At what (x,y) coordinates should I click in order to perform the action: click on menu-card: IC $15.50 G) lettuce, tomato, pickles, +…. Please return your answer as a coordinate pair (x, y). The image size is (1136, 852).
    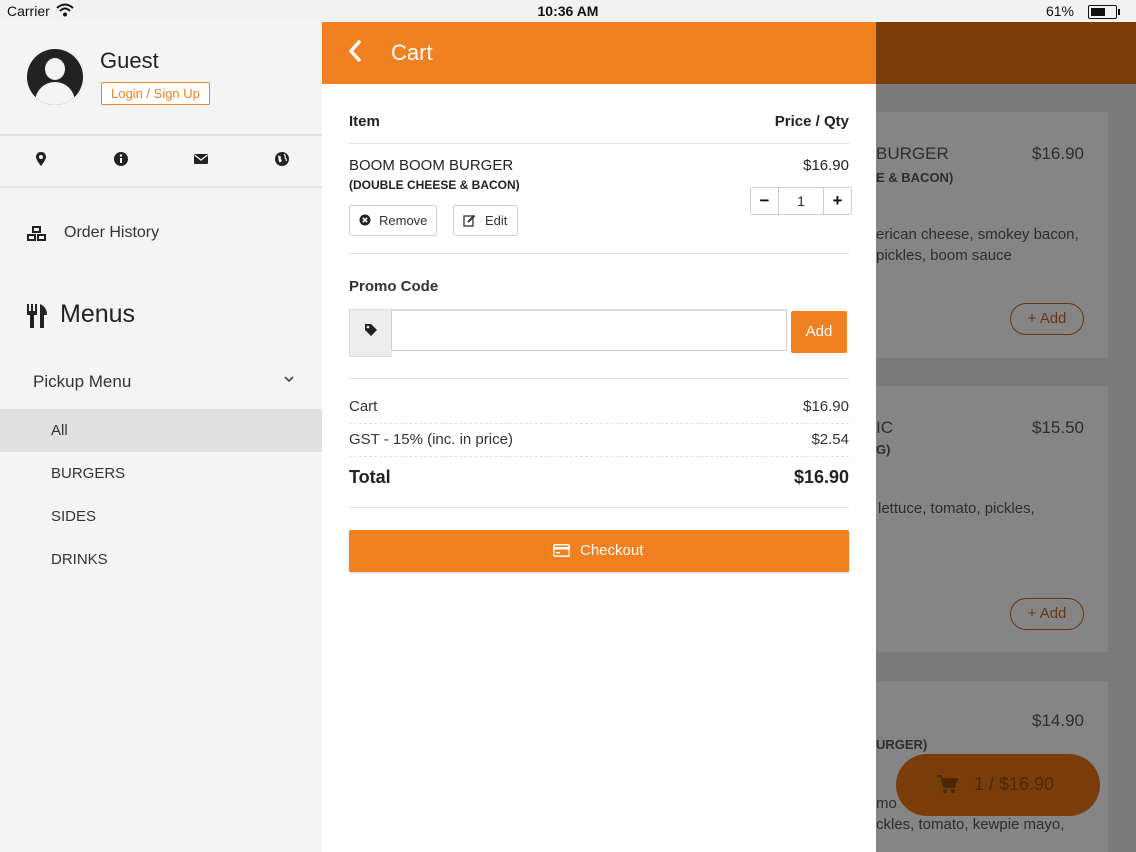
    Looking at the image, I should click on (992, 519).